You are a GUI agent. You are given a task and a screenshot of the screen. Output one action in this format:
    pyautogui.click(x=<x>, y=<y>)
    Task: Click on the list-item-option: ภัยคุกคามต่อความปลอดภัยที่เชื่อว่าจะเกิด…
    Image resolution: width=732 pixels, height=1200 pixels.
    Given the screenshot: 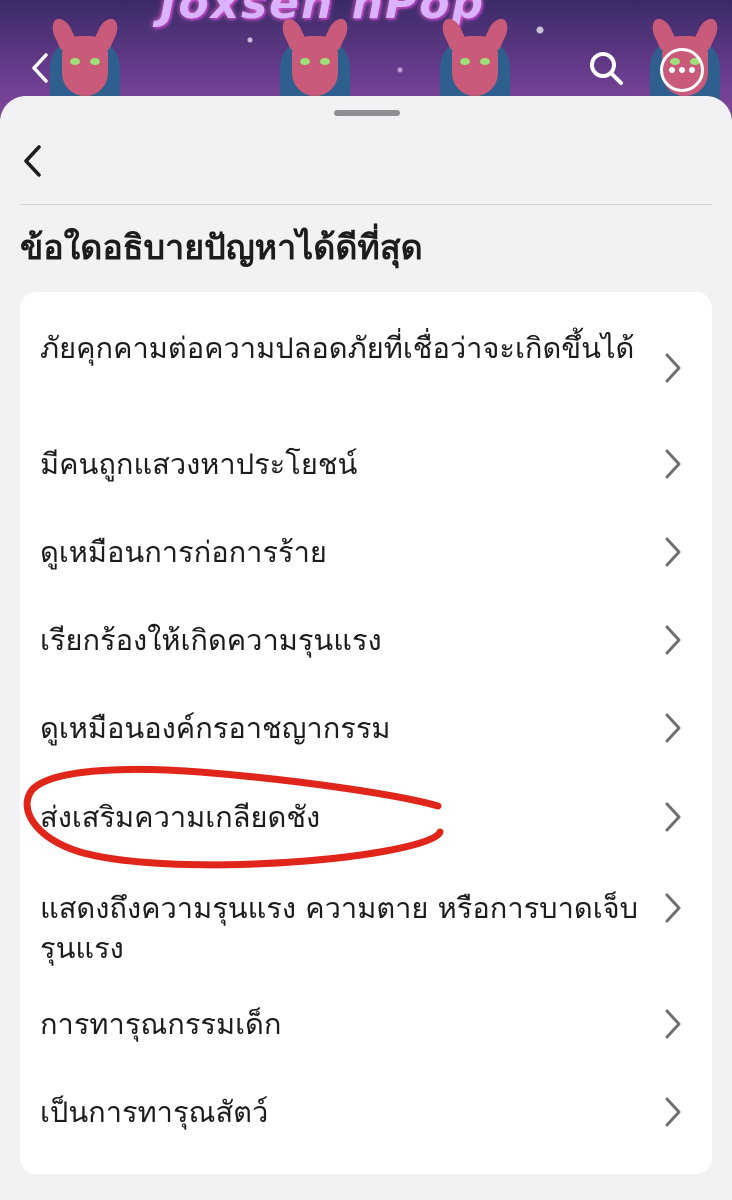 What is the action you would take?
    pyautogui.click(x=366, y=371)
    